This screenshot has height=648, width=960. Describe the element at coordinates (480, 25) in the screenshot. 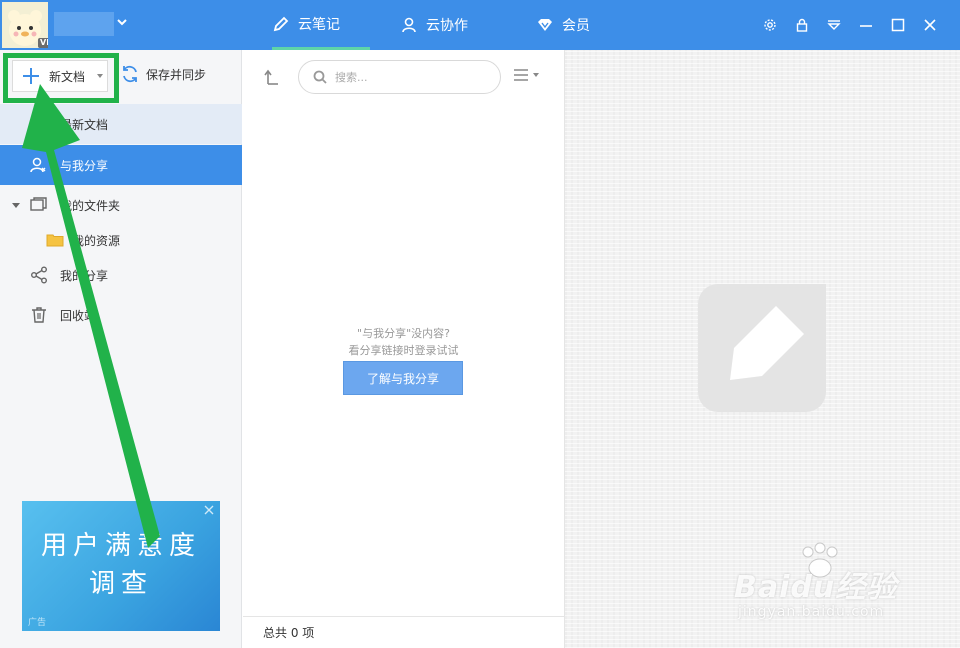

I see `title-bar: VIP 云笔记 云协作 会员` at that location.